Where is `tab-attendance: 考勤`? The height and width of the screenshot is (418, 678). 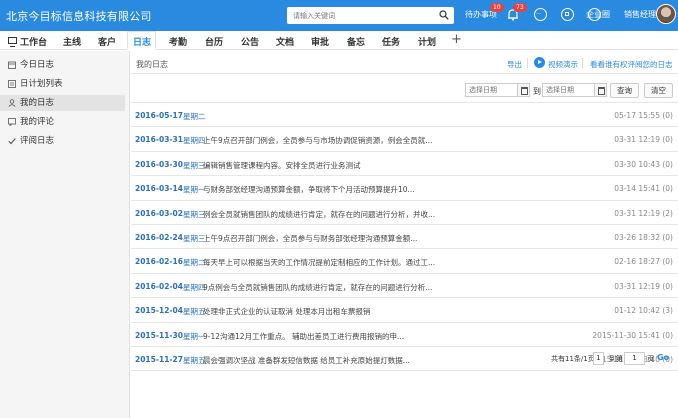 tab-attendance: 考勤 is located at coordinates (178, 41).